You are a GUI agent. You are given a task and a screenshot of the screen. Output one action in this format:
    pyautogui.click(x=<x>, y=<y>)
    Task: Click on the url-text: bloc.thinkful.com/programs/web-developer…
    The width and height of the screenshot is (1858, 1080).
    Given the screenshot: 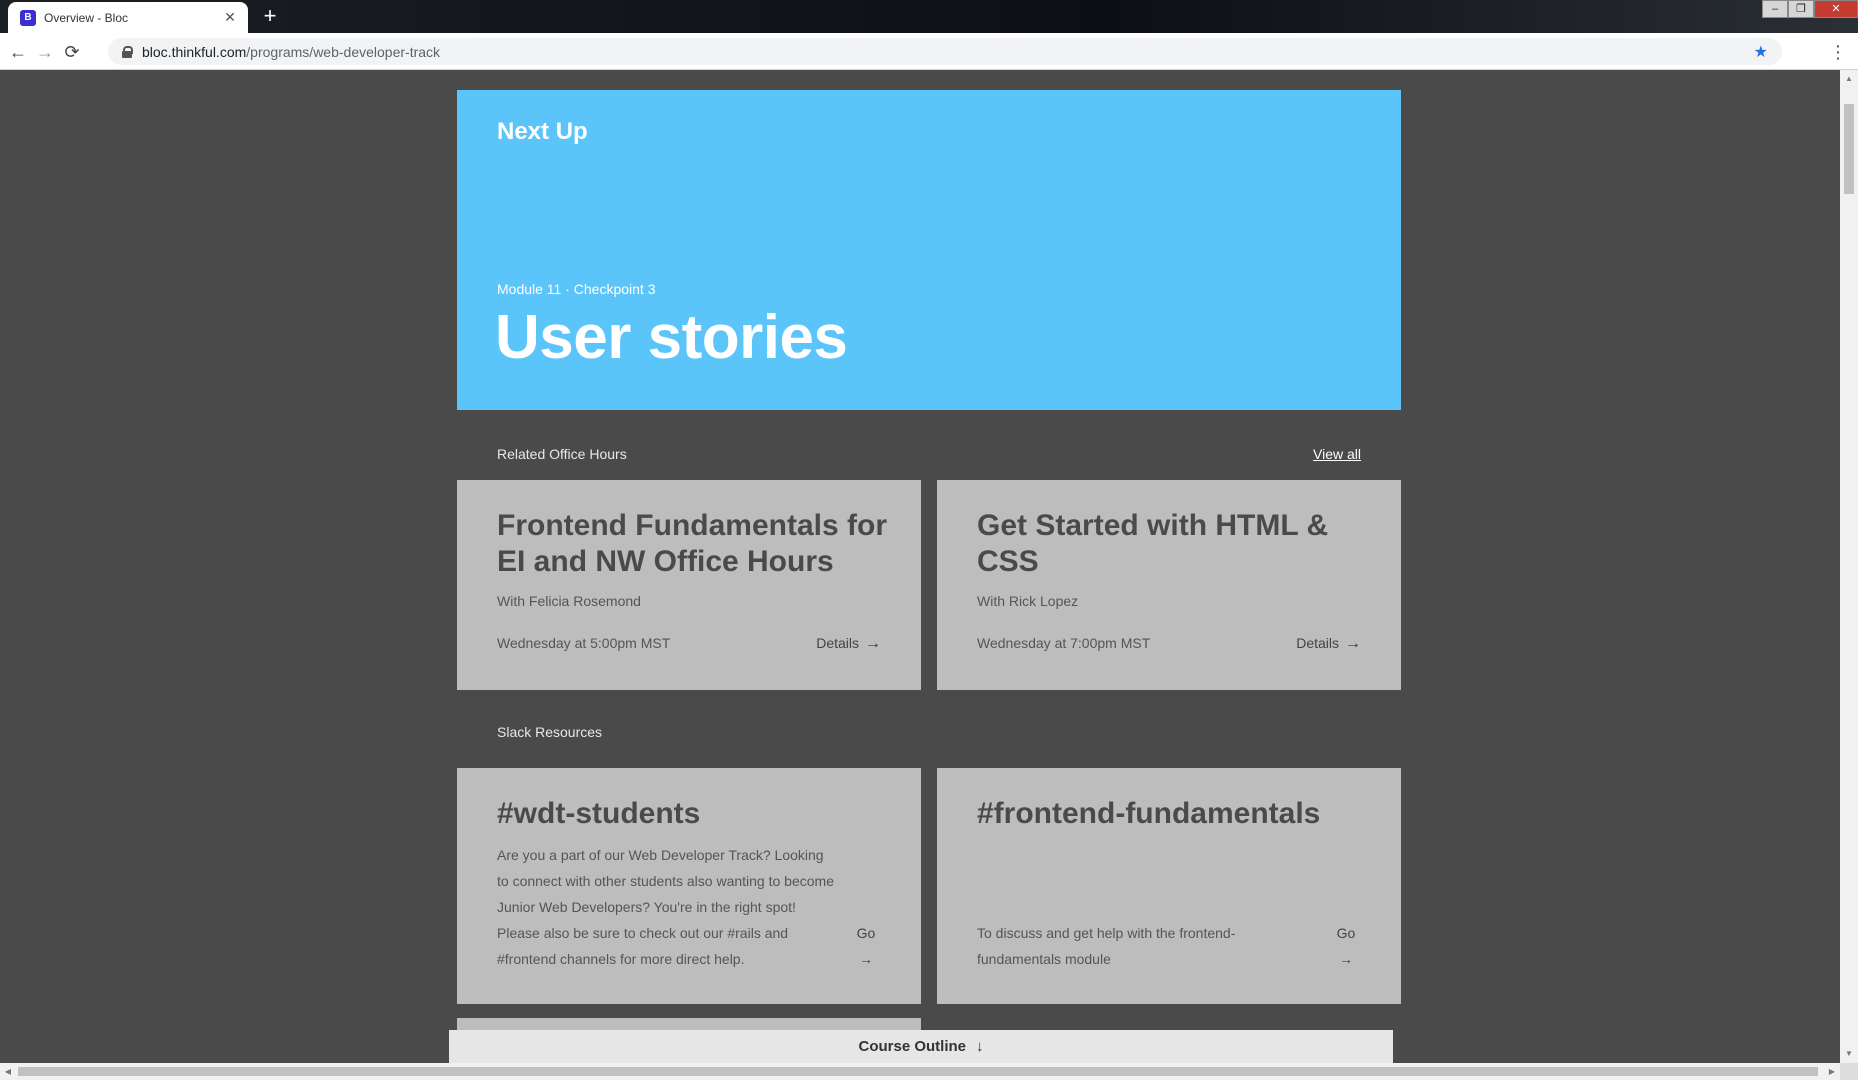 What is the action you would take?
    pyautogui.click(x=948, y=52)
    